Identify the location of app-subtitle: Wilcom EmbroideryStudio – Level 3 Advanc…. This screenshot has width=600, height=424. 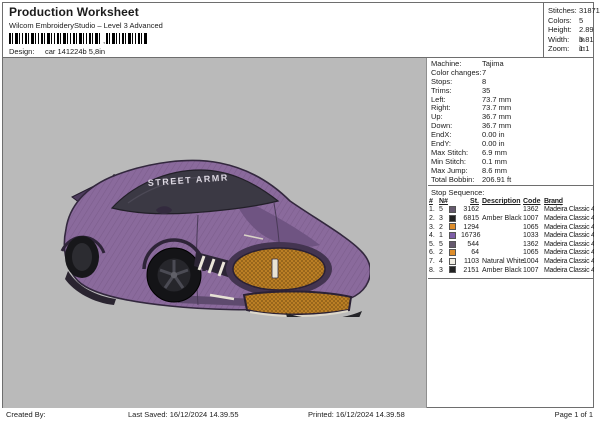
(86, 25).